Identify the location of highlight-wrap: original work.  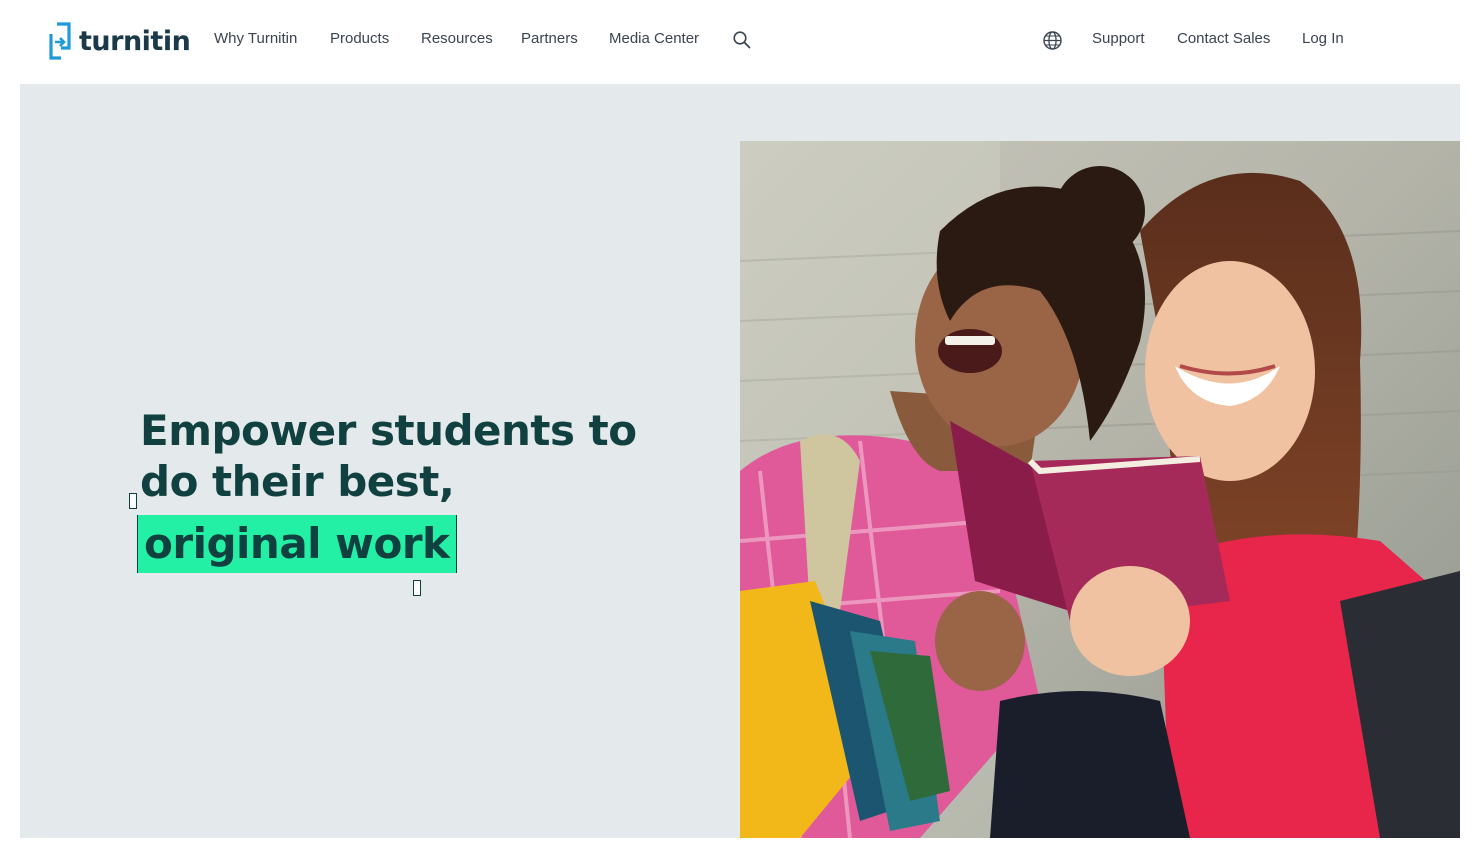
(297, 545).